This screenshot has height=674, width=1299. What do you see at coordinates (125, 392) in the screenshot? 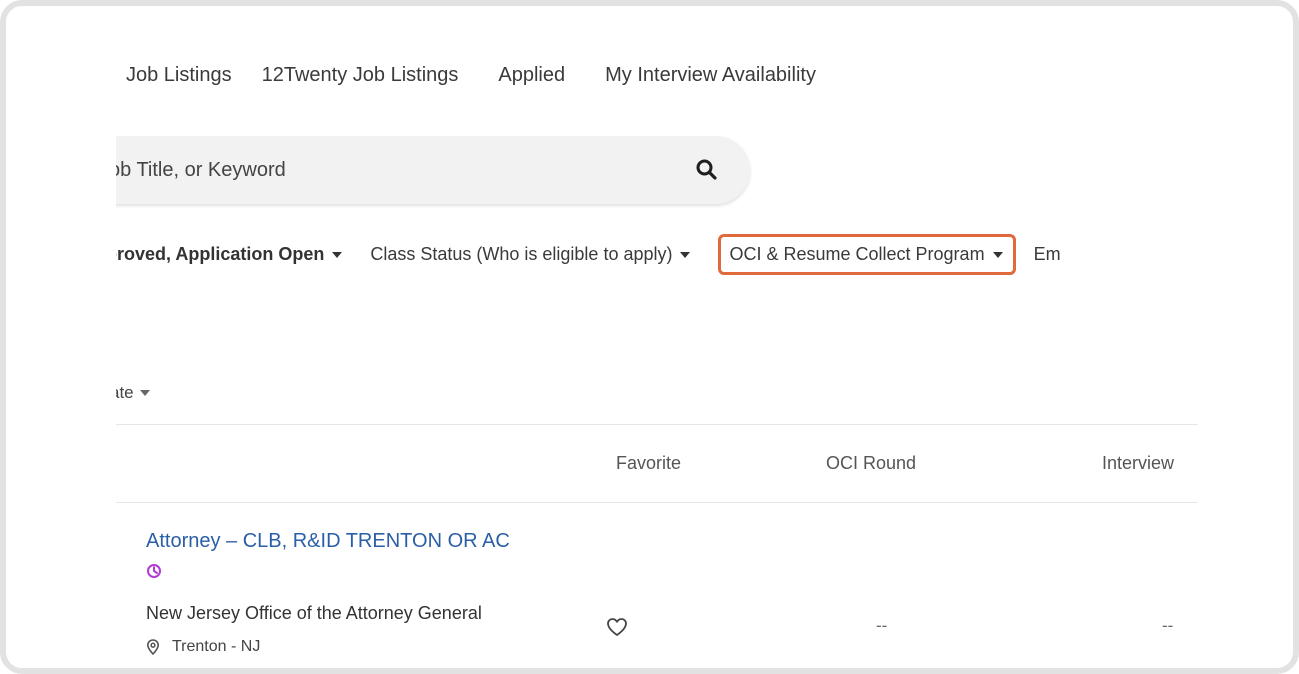
I see `sort-label: ate` at bounding box center [125, 392].